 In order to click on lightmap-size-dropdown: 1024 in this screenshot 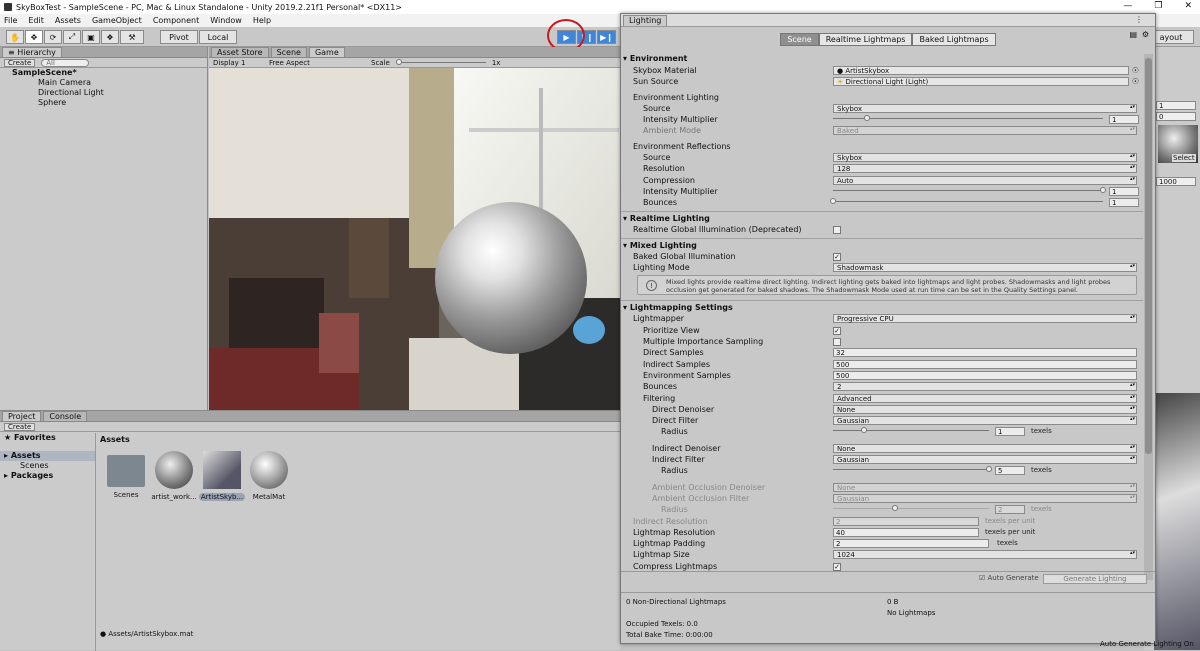, I will do `click(985, 555)`.